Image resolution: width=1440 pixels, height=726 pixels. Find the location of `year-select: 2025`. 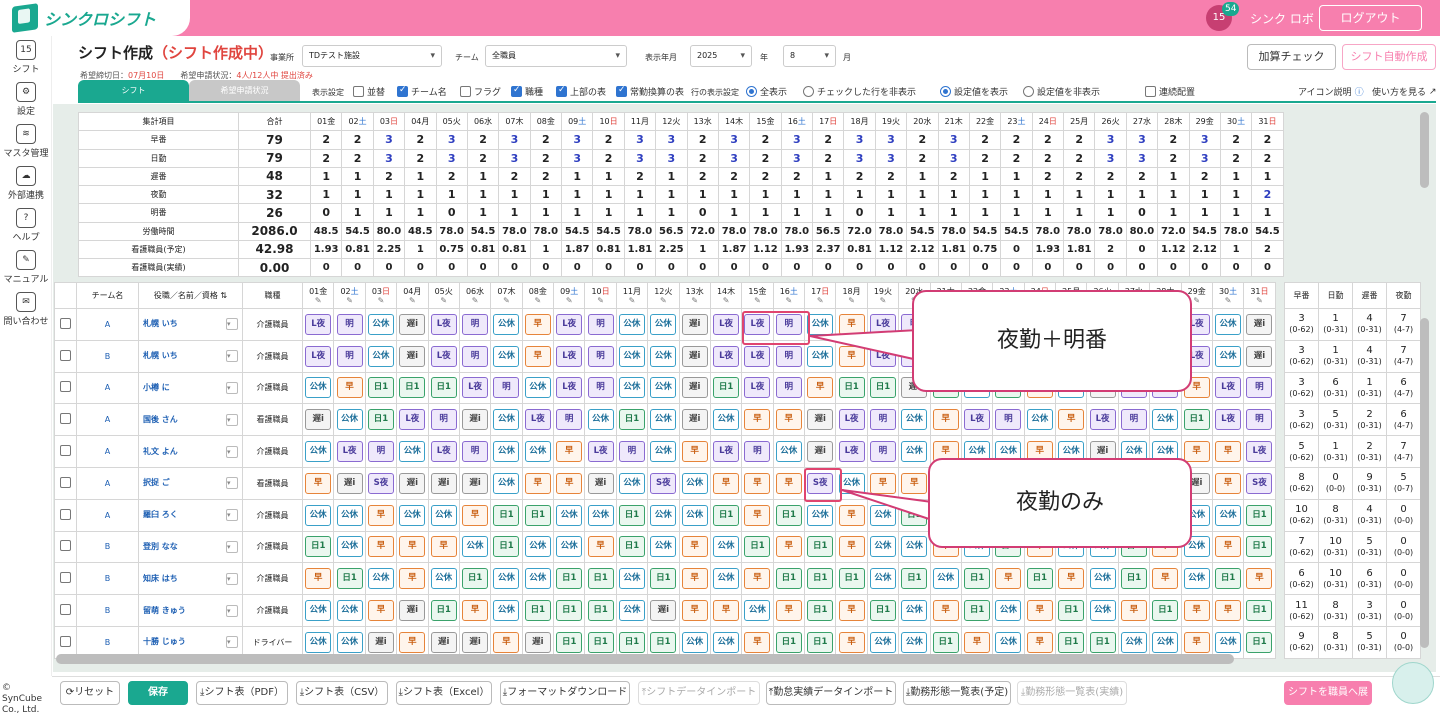

year-select: 2025 is located at coordinates (721, 56).